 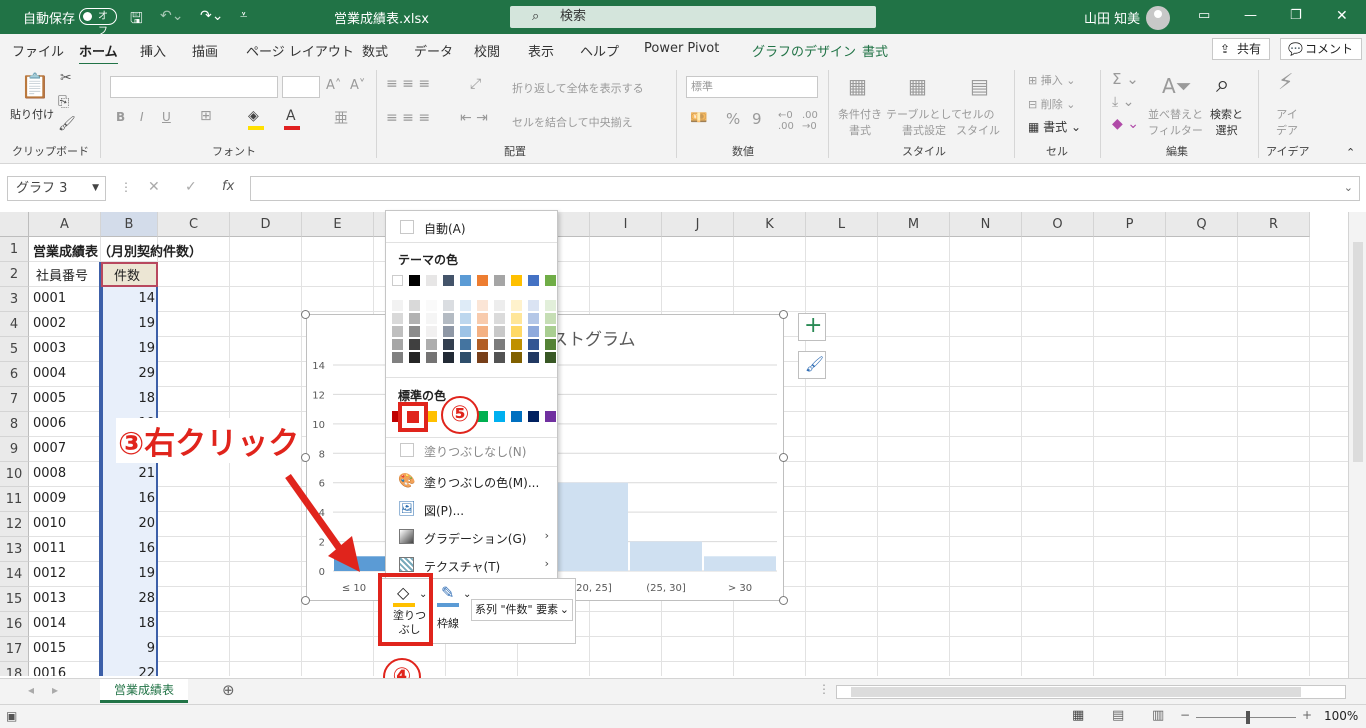 I want to click on outline-button: 枠線, so click(x=448, y=623).